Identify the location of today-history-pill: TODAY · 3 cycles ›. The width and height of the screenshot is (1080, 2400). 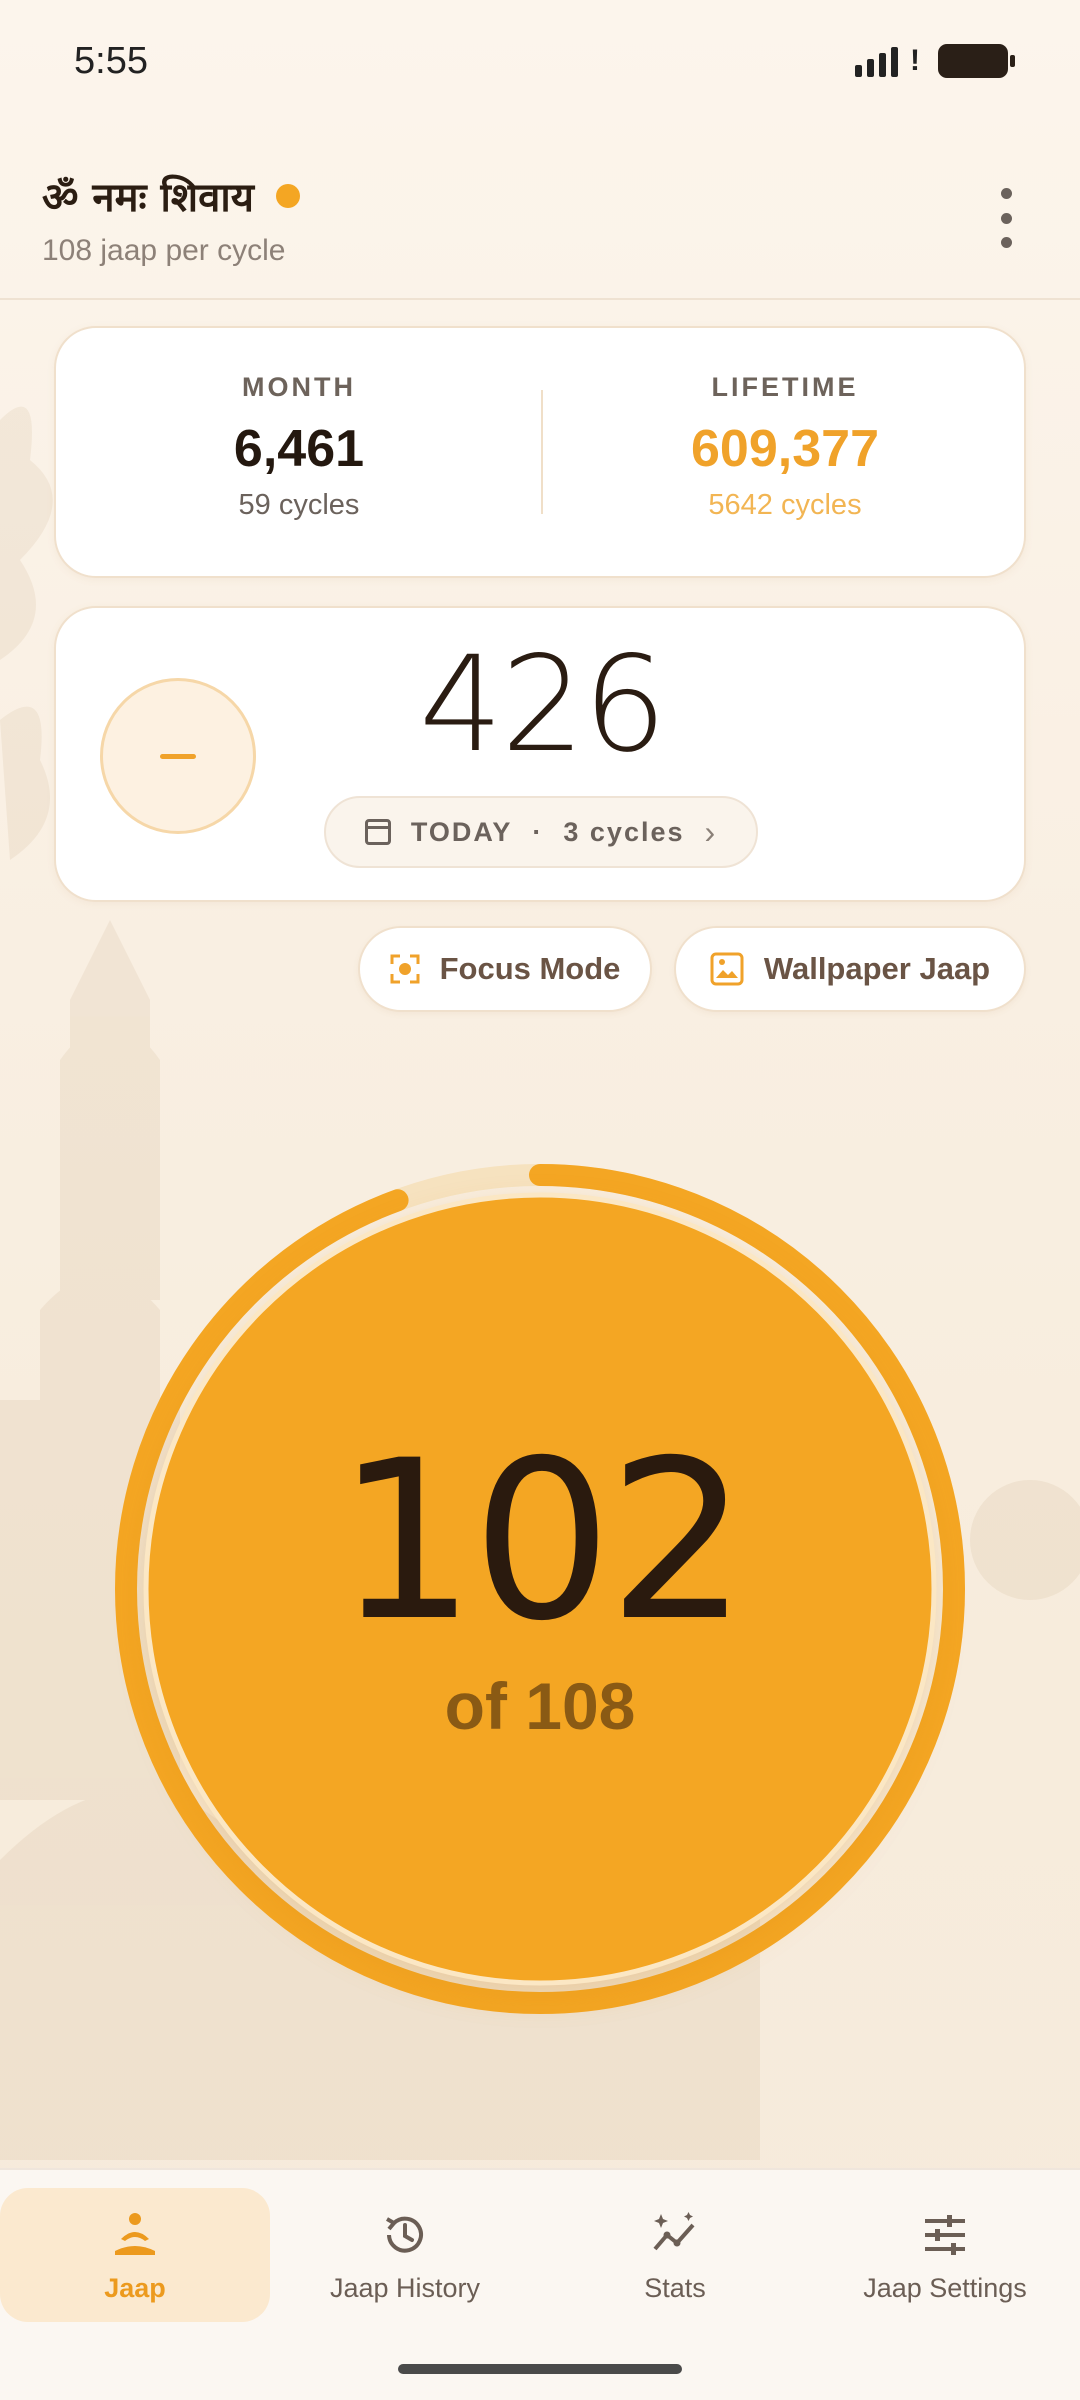
(541, 832).